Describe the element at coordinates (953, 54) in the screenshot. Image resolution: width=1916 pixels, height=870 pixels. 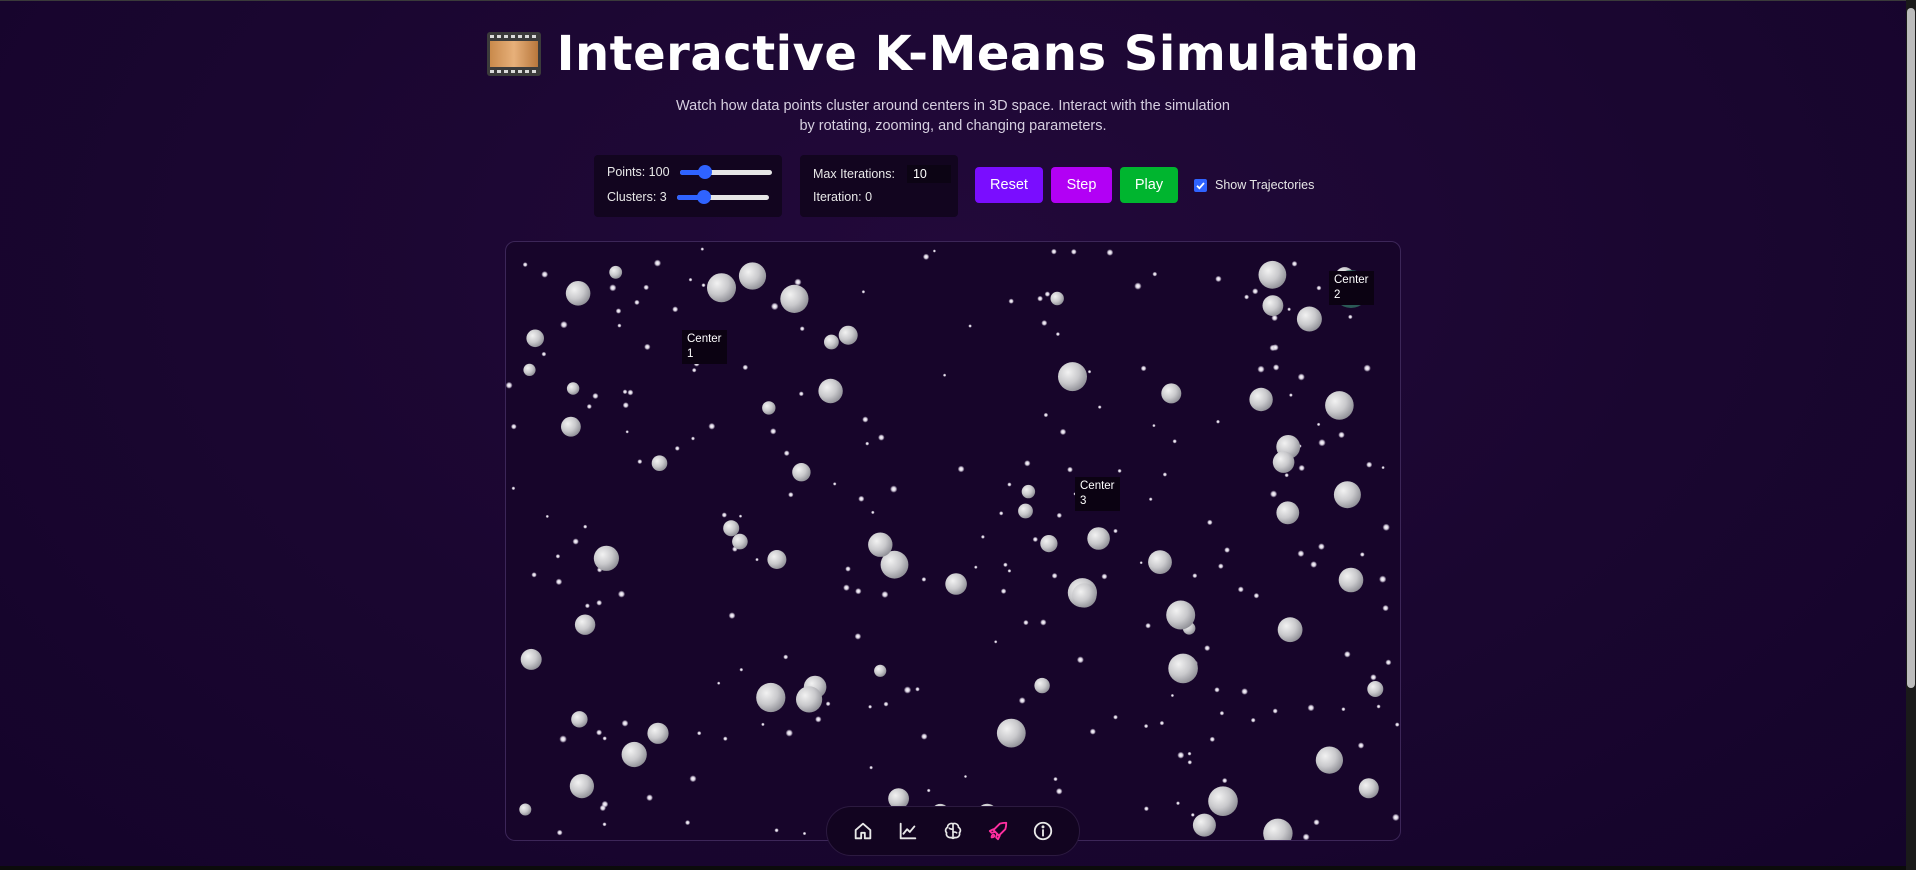
I see `page-title: Interactive K-Means Simulation` at that location.